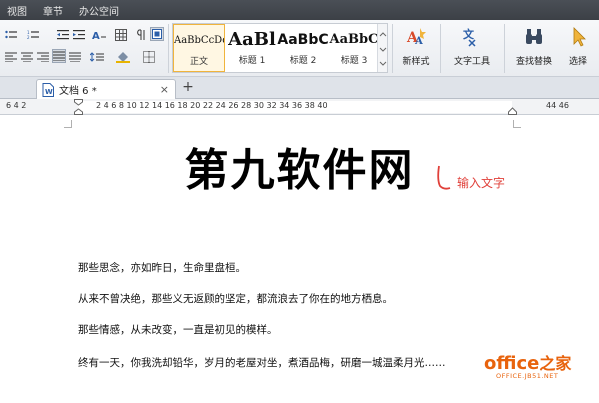 The width and height of the screenshot is (599, 403). I want to click on watermark-brand: office之家, so click(540, 362).